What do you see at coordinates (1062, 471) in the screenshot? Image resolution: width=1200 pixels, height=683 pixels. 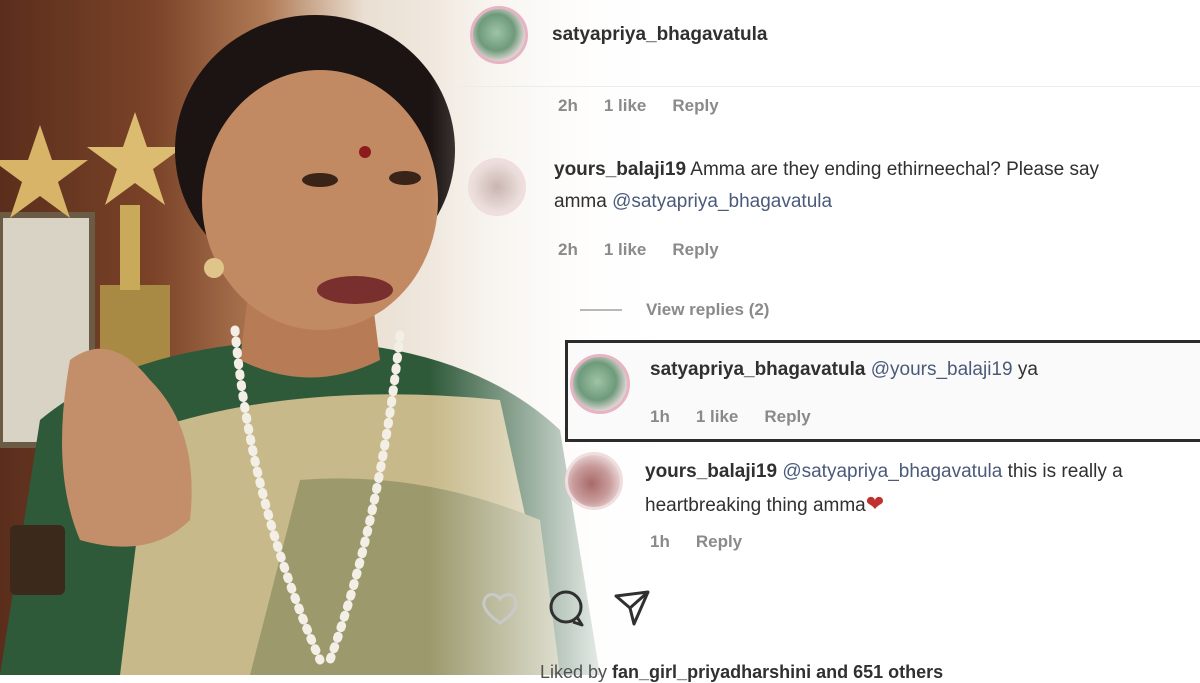 I see `reply-text: this is really a` at bounding box center [1062, 471].